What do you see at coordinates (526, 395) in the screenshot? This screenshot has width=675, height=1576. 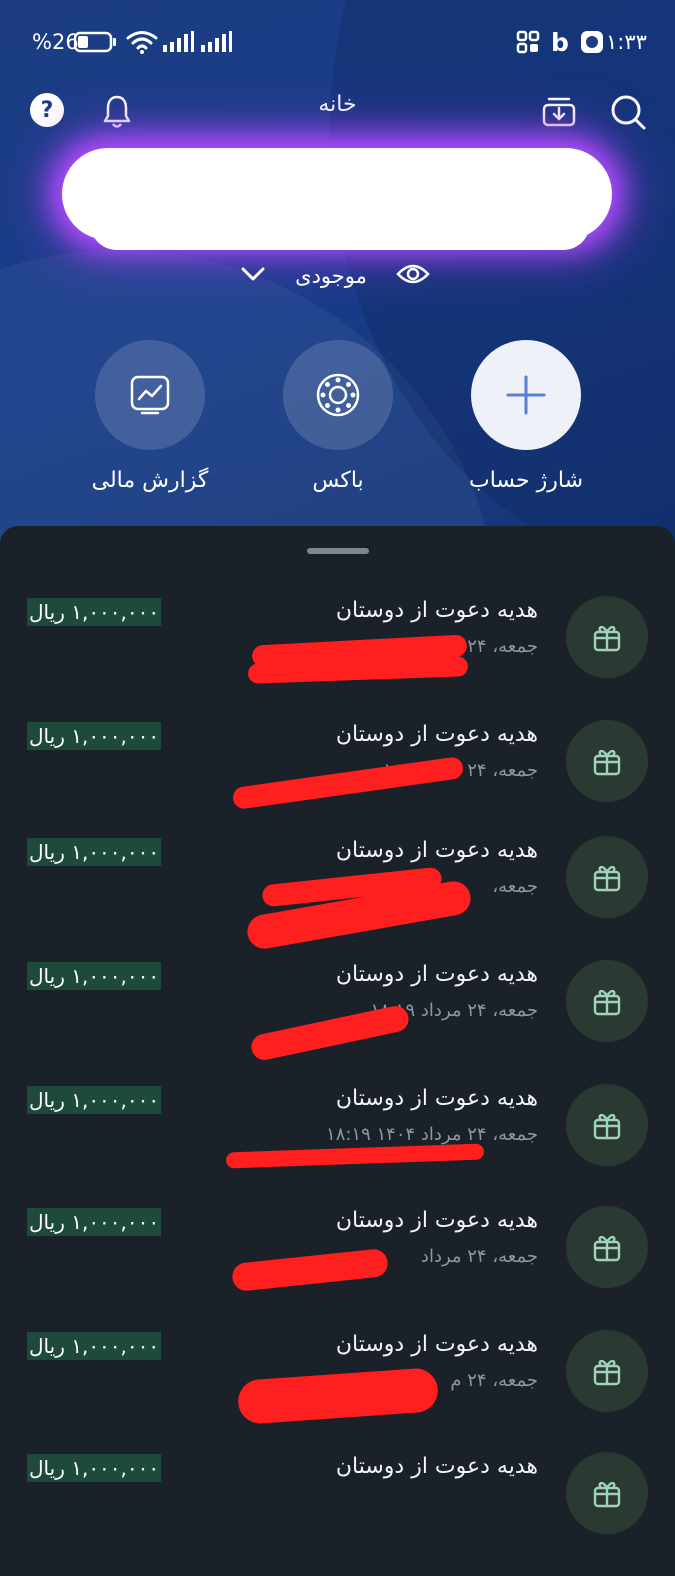 I see `plus-icon` at bounding box center [526, 395].